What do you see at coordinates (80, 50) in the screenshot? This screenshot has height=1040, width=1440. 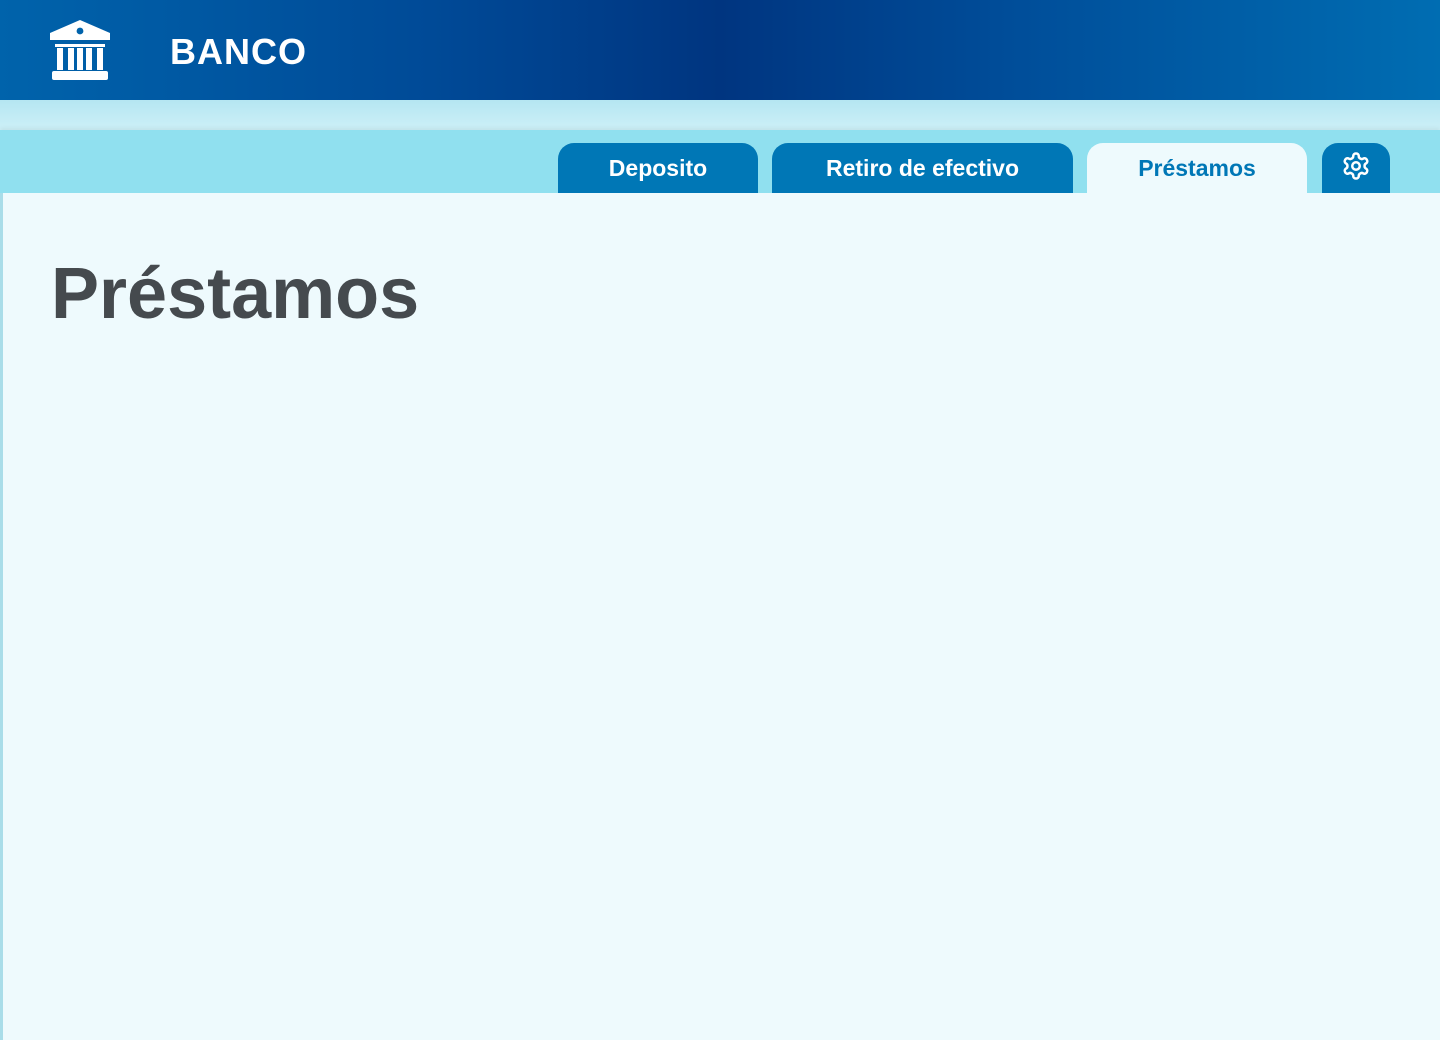 I see `bank-building-icon` at bounding box center [80, 50].